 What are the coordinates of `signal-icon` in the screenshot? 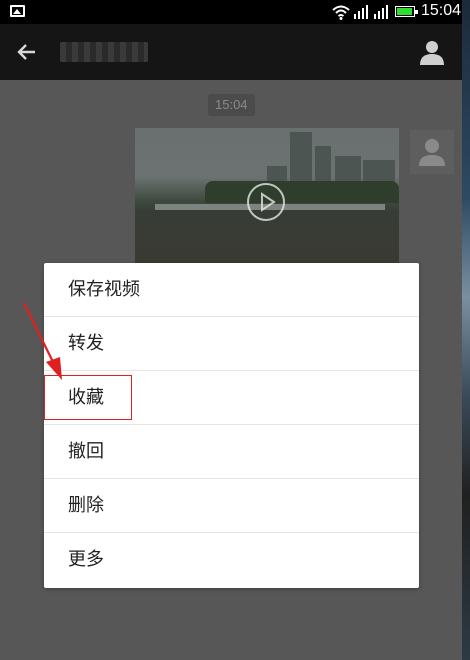 It's located at (361, 12).